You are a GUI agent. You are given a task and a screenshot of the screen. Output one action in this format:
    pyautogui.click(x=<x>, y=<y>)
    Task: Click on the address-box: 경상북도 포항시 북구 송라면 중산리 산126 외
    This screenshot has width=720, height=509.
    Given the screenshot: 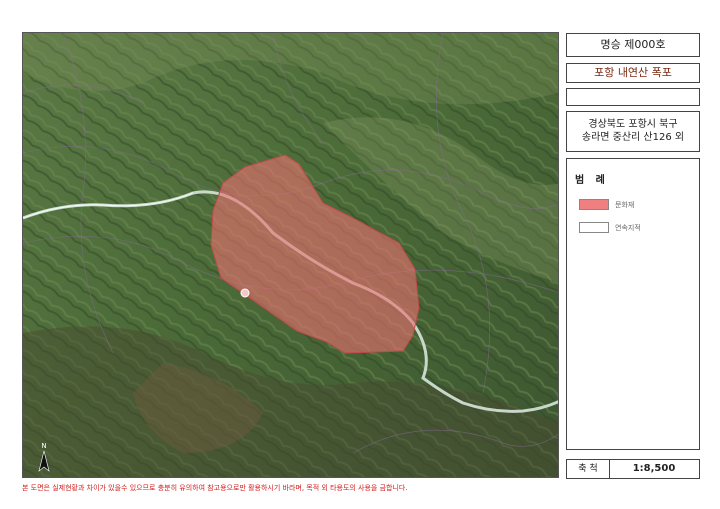 What is the action you would take?
    pyautogui.click(x=633, y=131)
    